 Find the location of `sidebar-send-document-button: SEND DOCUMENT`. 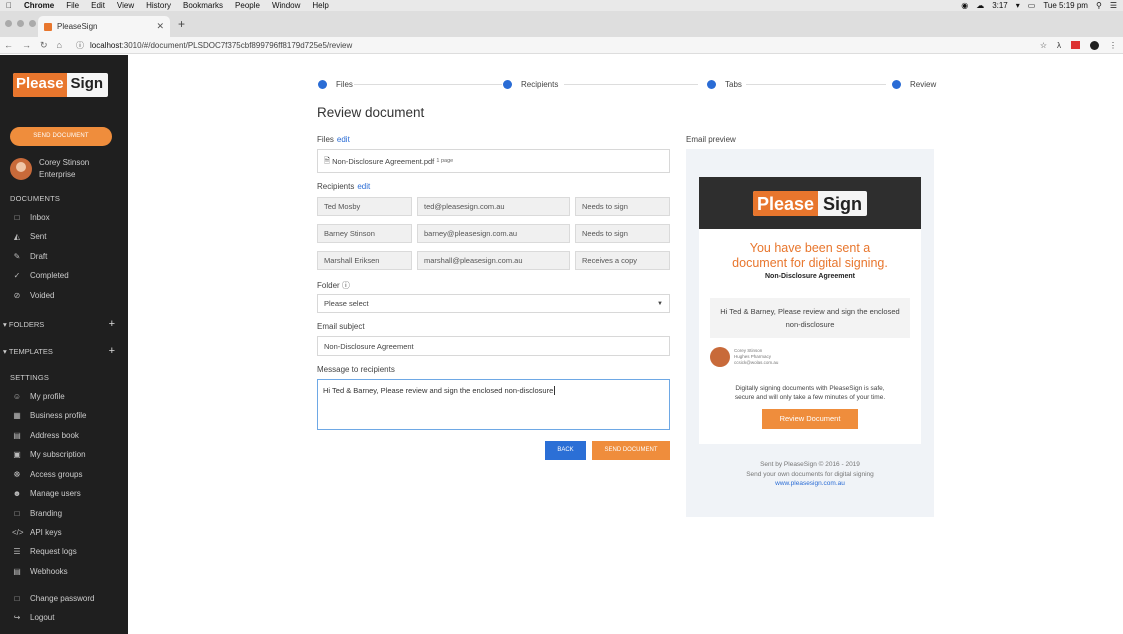

sidebar-send-document-button: SEND DOCUMENT is located at coordinates (61, 136).